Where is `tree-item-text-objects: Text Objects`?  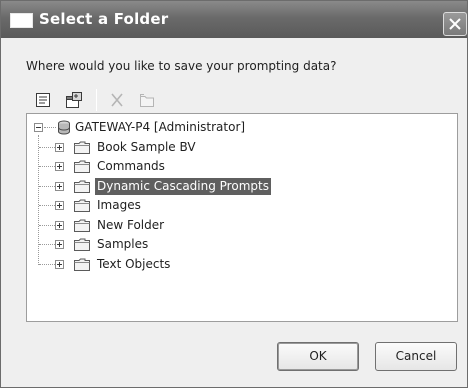
tree-item-text-objects: Text Objects is located at coordinates (242, 264).